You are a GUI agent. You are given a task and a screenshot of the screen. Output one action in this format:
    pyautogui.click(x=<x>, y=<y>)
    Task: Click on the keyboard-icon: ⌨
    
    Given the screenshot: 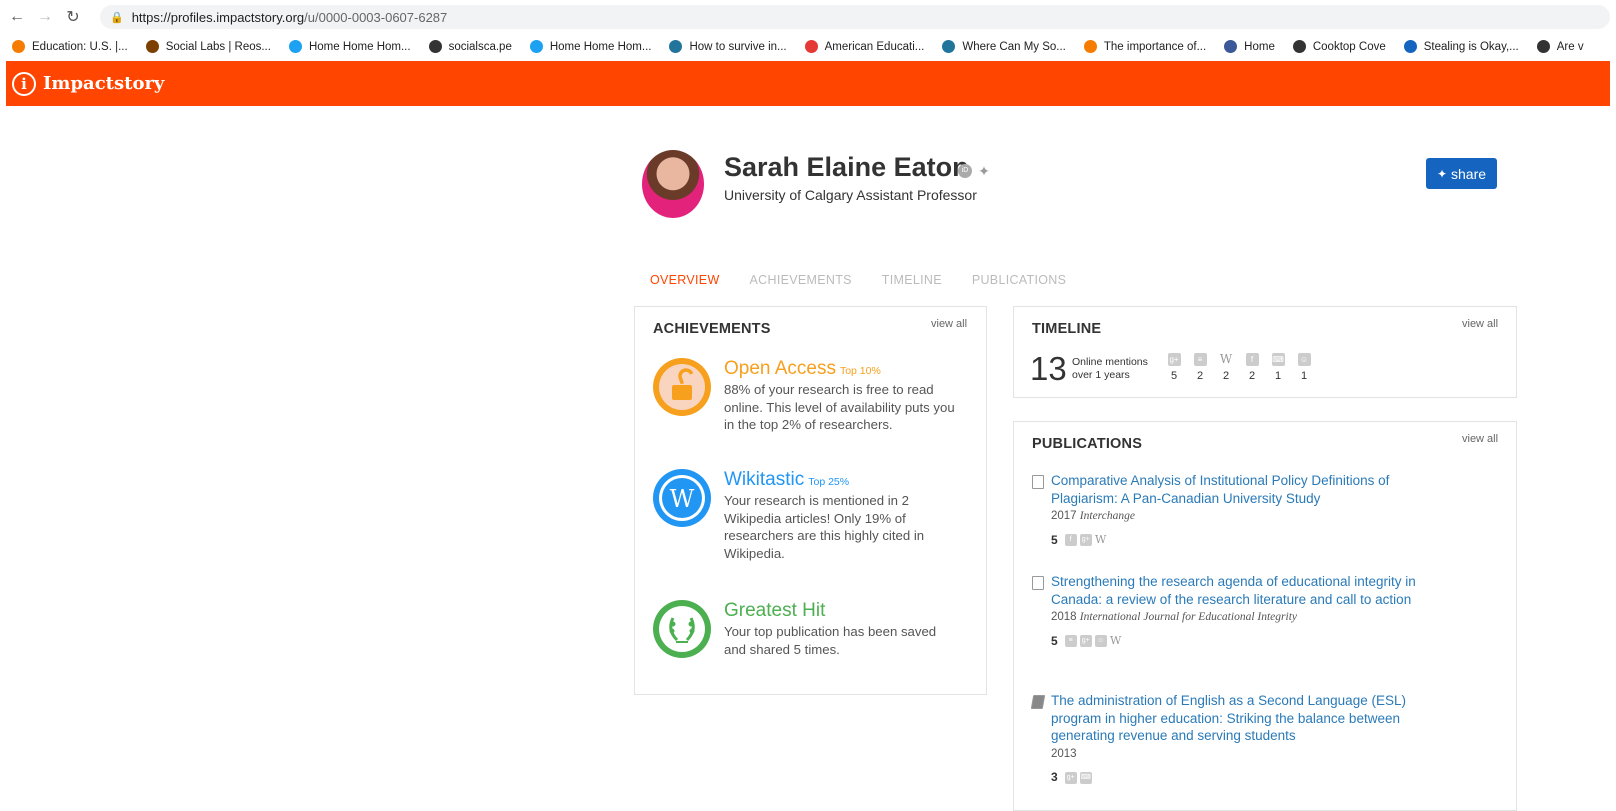 What is the action you would take?
    pyautogui.click(x=1278, y=359)
    